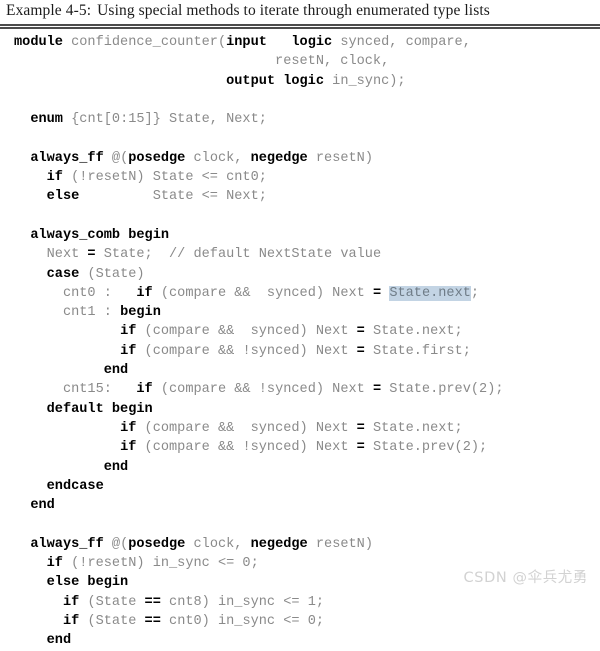 The width and height of the screenshot is (600, 651). Describe the element at coordinates (173, 197) in the screenshot. I see `code-text: State <= Next;` at that location.